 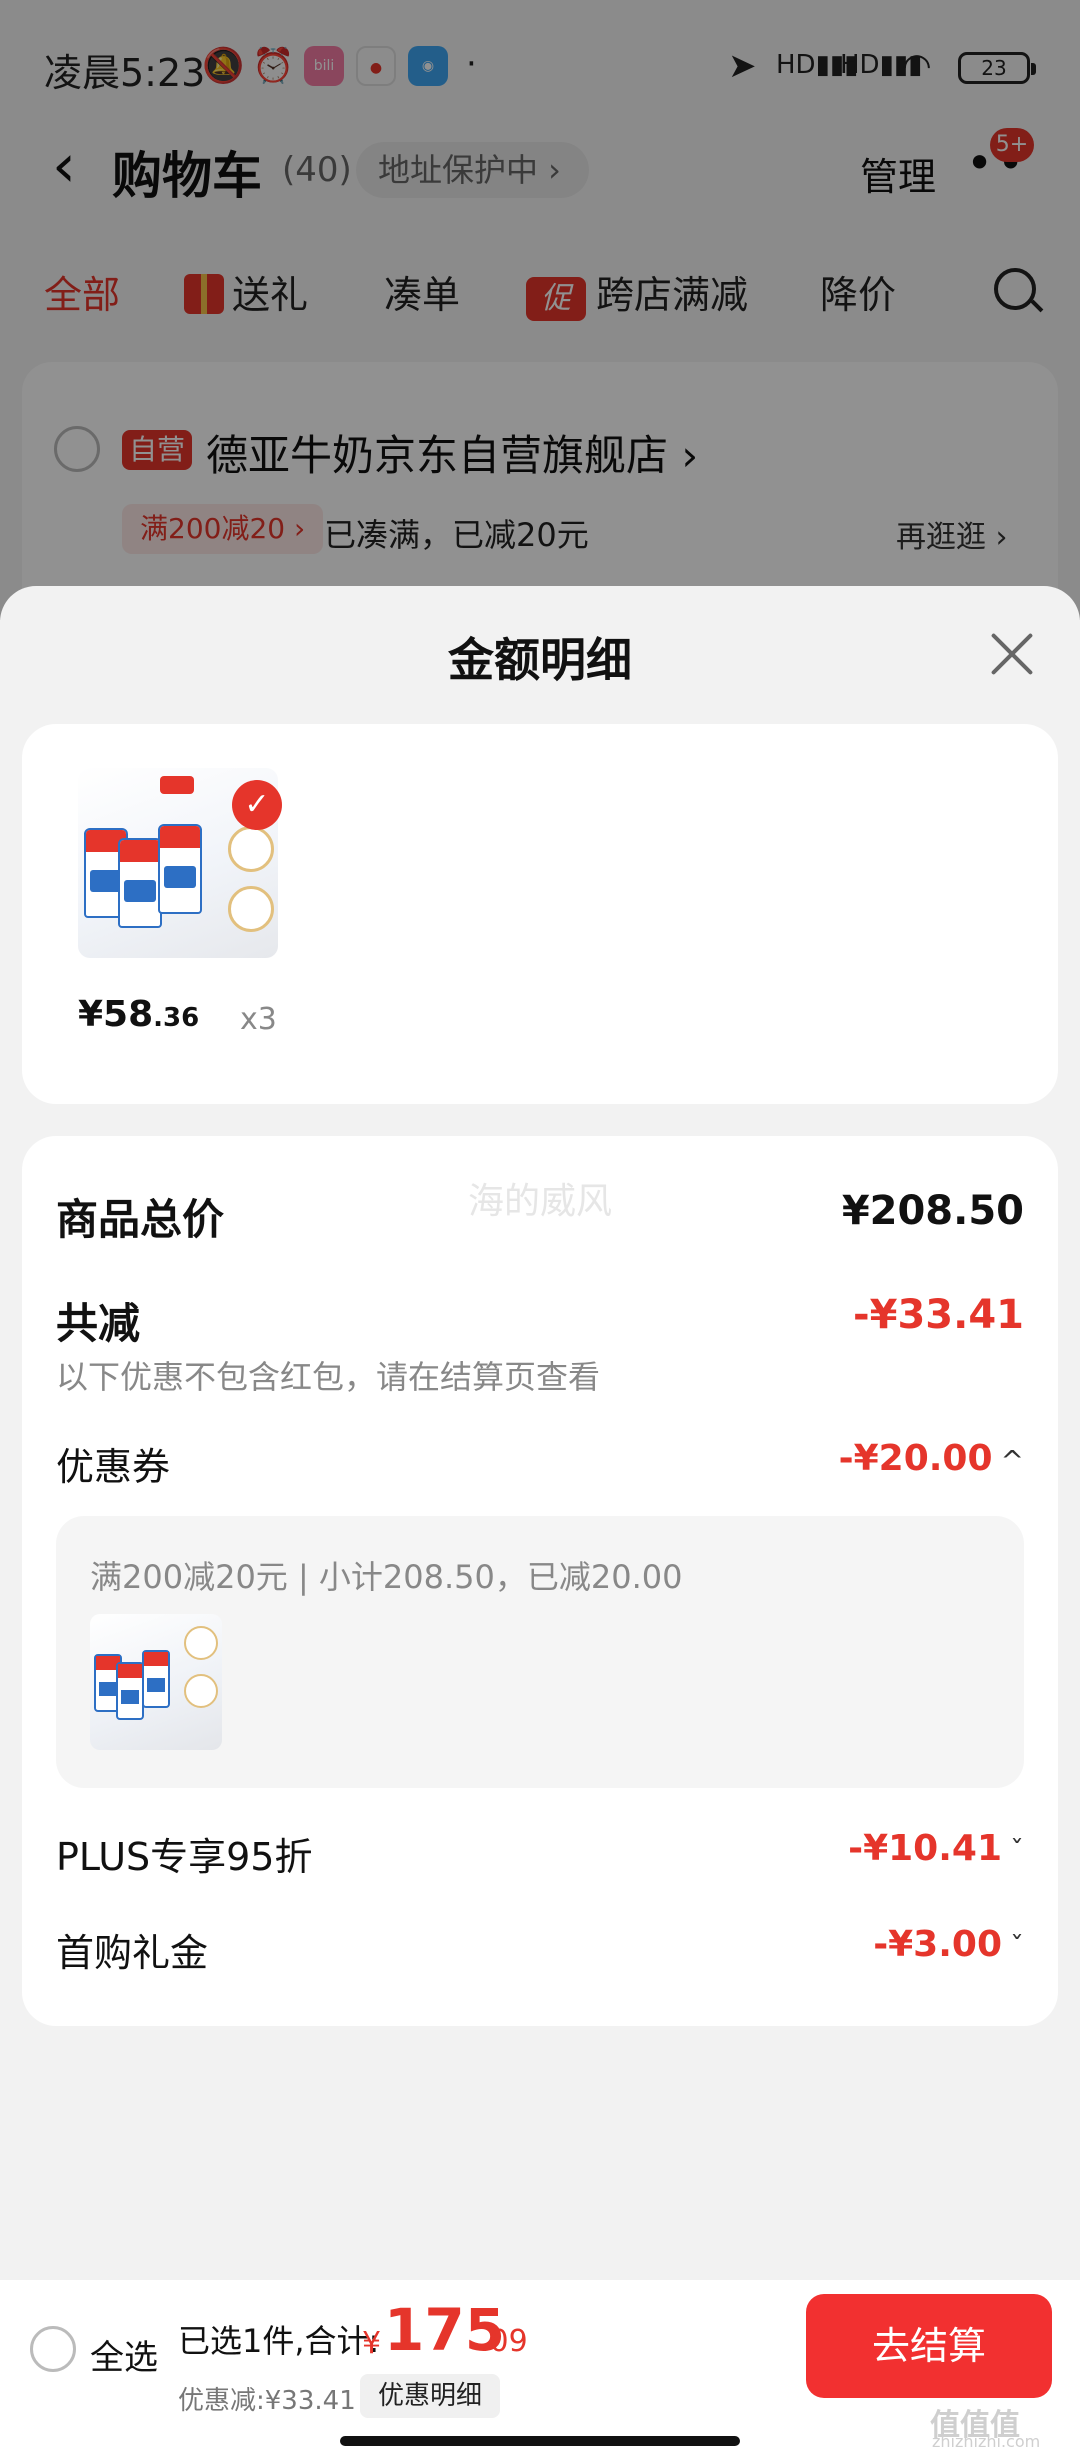 I want to click on select-all-label: 全选, so click(x=124, y=2354).